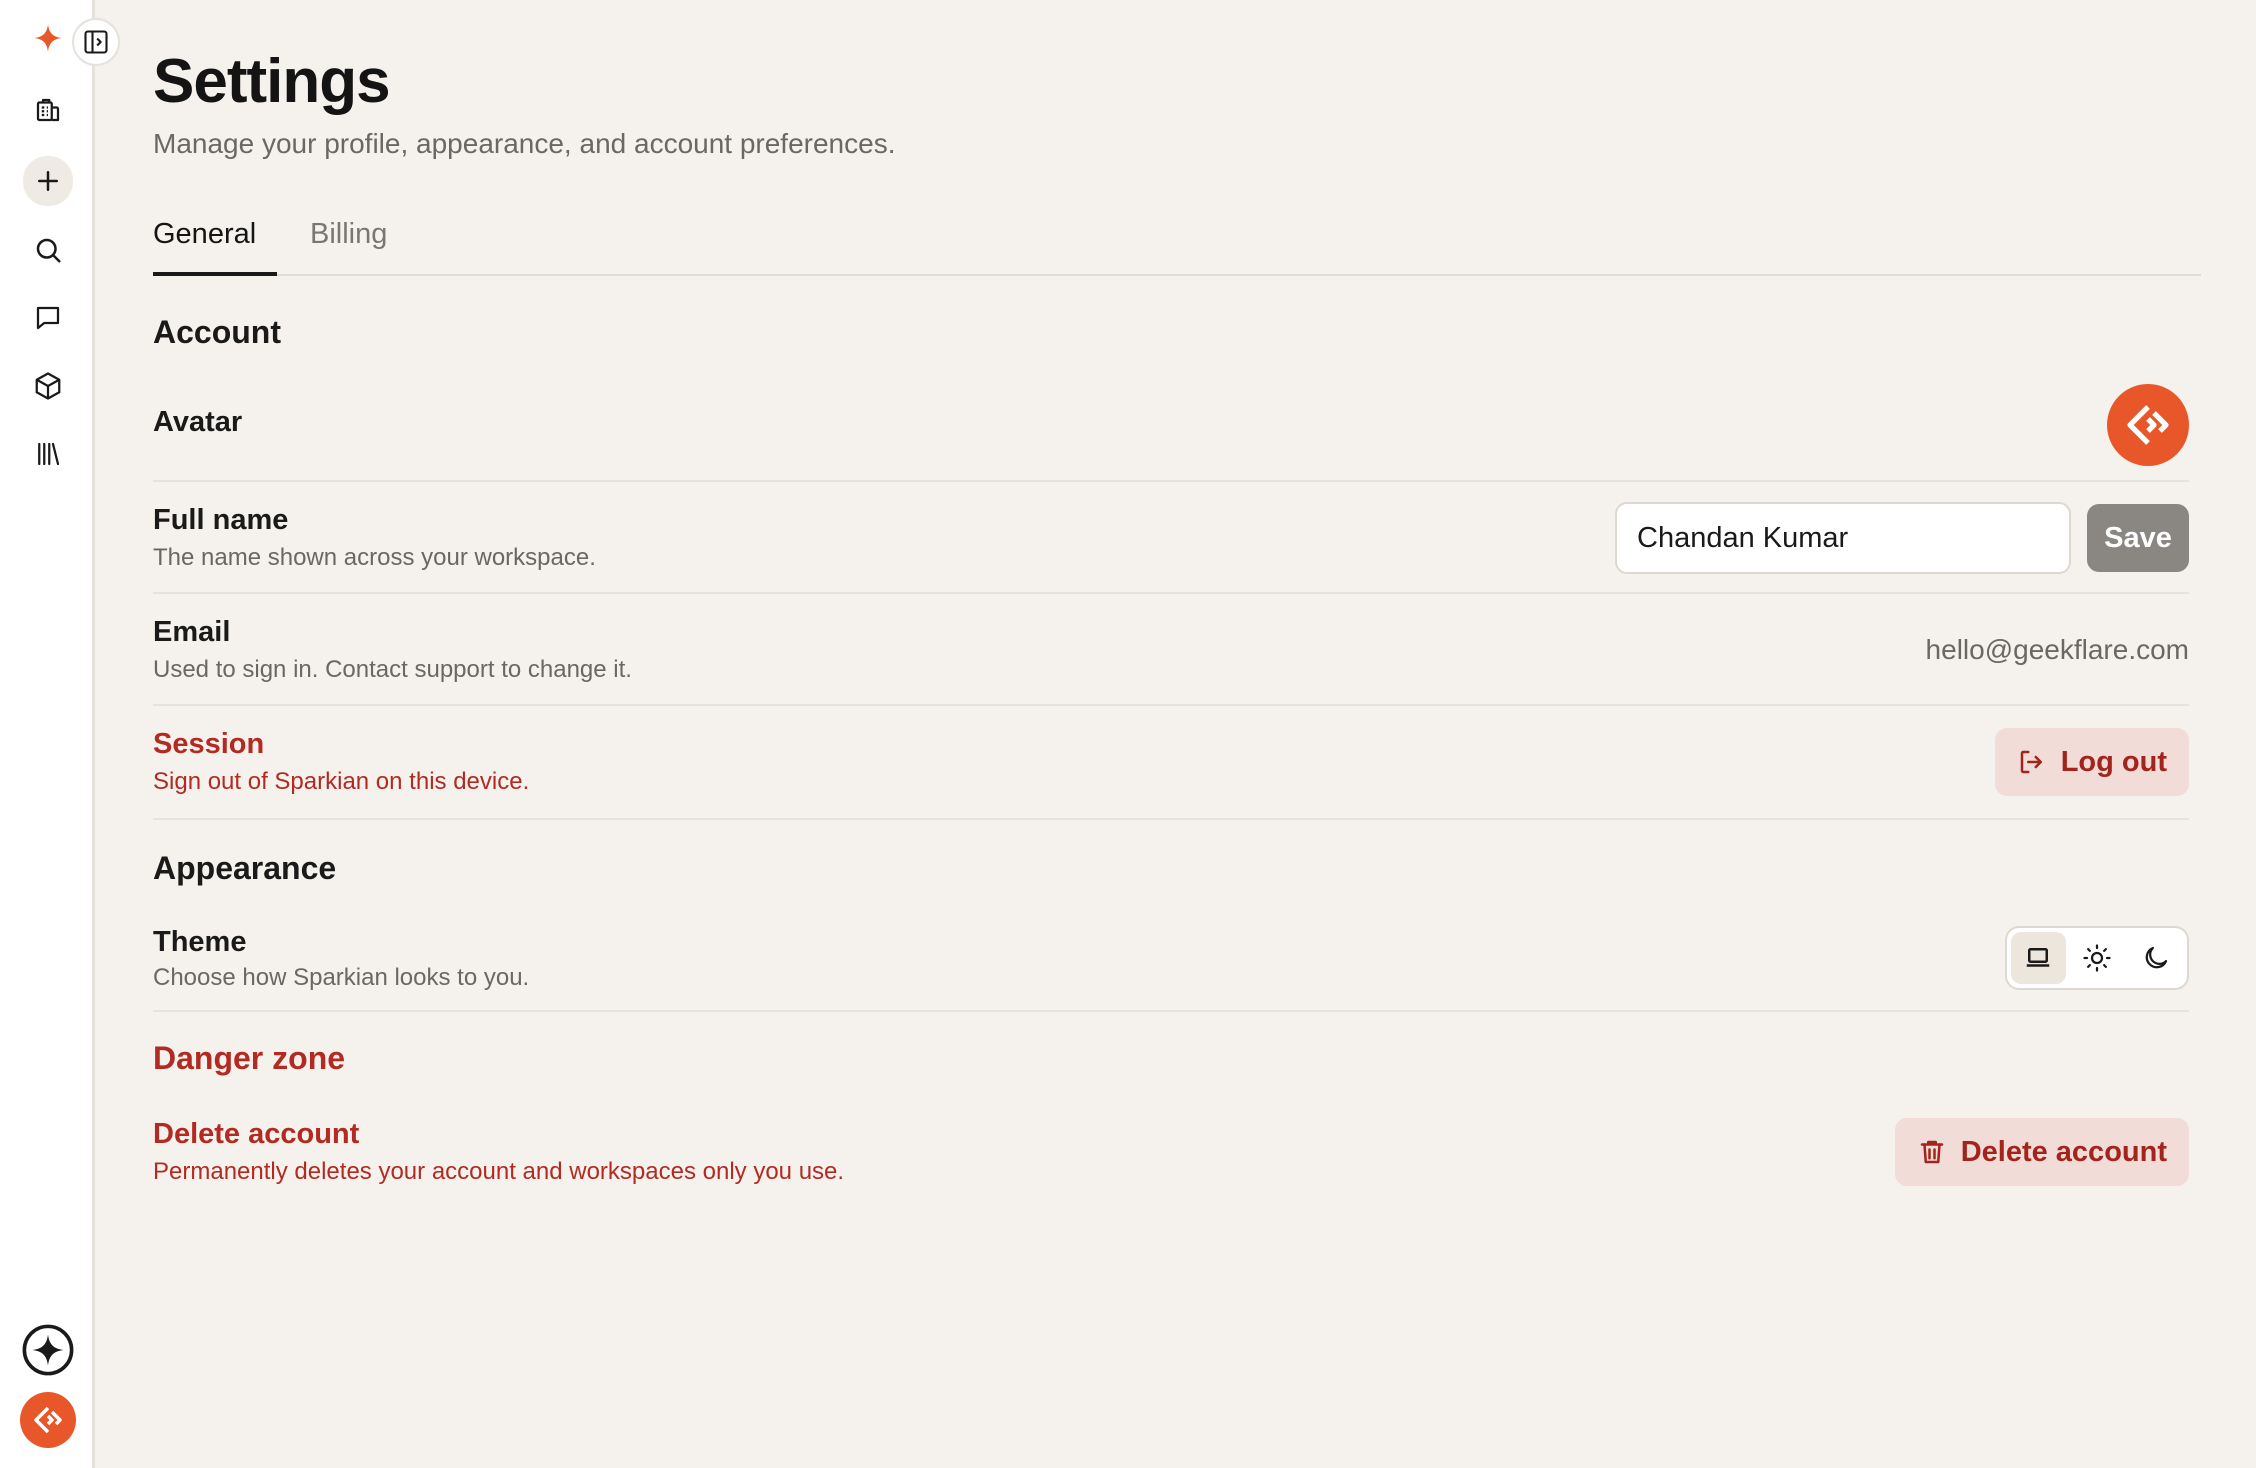 The height and width of the screenshot is (1468, 2256). Describe the element at coordinates (341, 781) in the screenshot. I see `session-description: Sign out of Sparkian on this device.` at that location.